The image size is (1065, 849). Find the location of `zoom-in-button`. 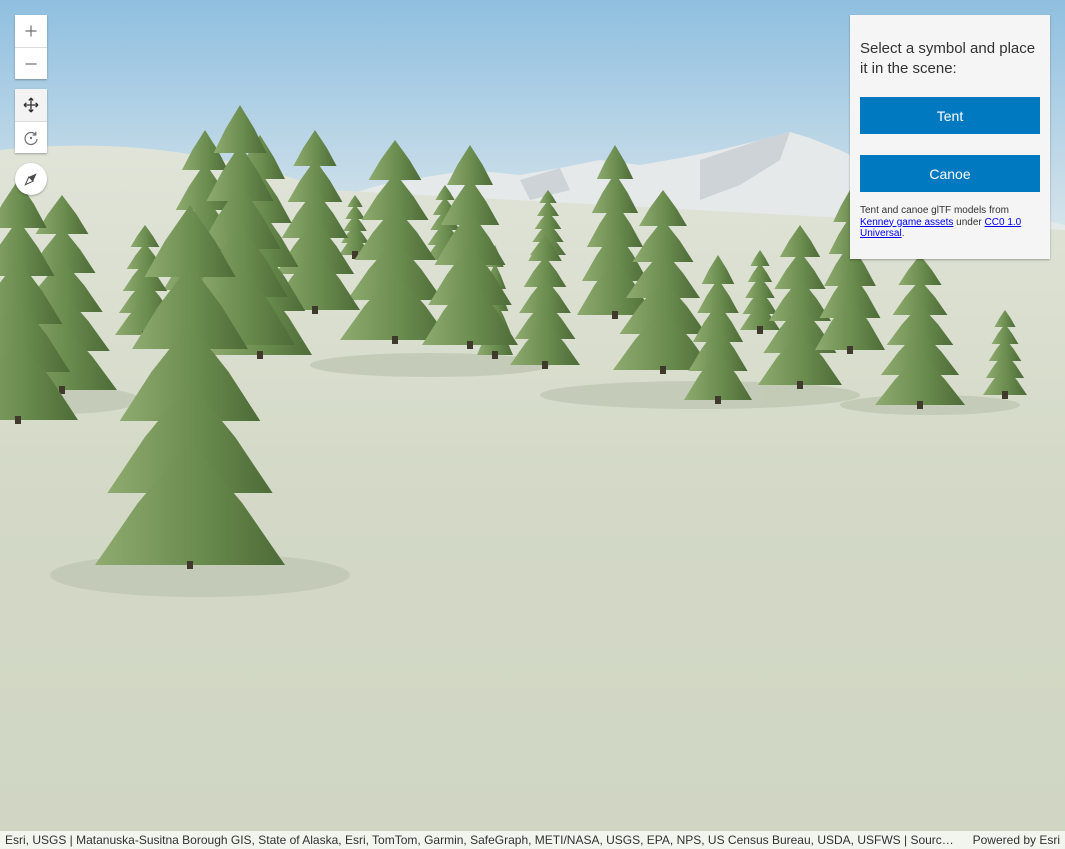

zoom-in-button is located at coordinates (31, 31).